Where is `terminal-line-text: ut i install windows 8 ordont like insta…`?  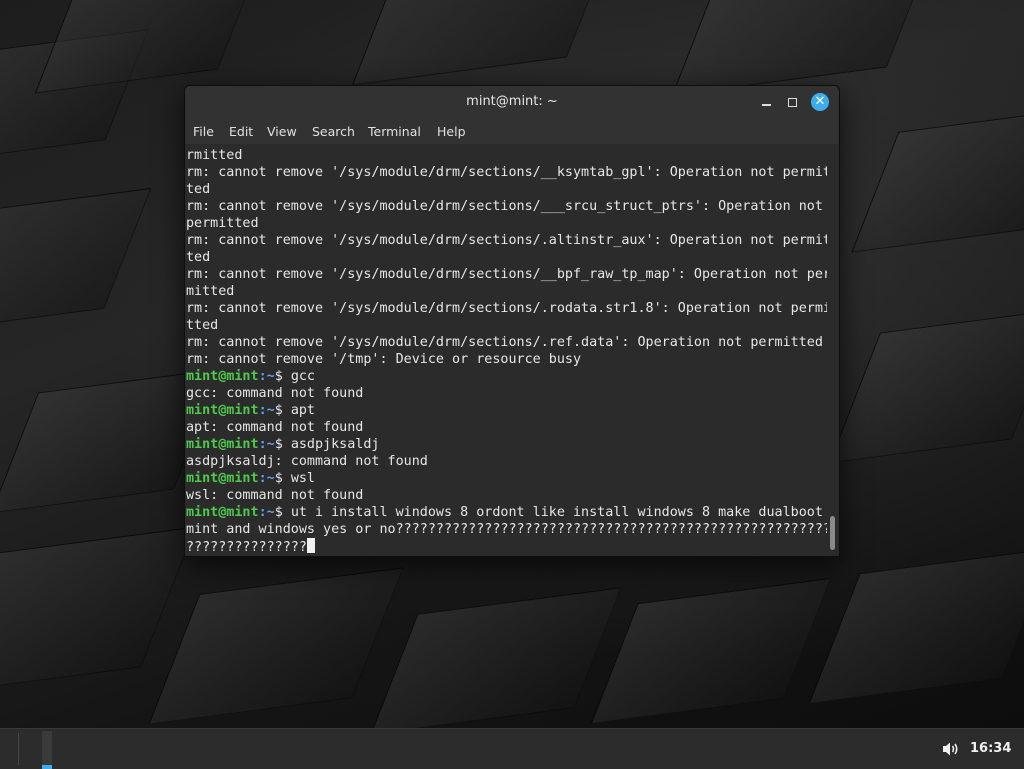 terminal-line-text: ut i install windows 8 ordont like insta… is located at coordinates (556, 512).